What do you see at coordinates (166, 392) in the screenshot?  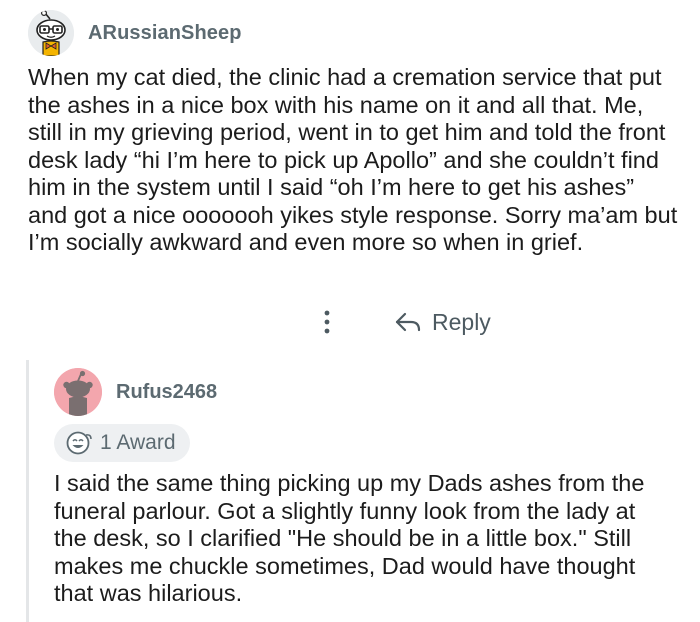 I see `reply-author: Rufus2468` at bounding box center [166, 392].